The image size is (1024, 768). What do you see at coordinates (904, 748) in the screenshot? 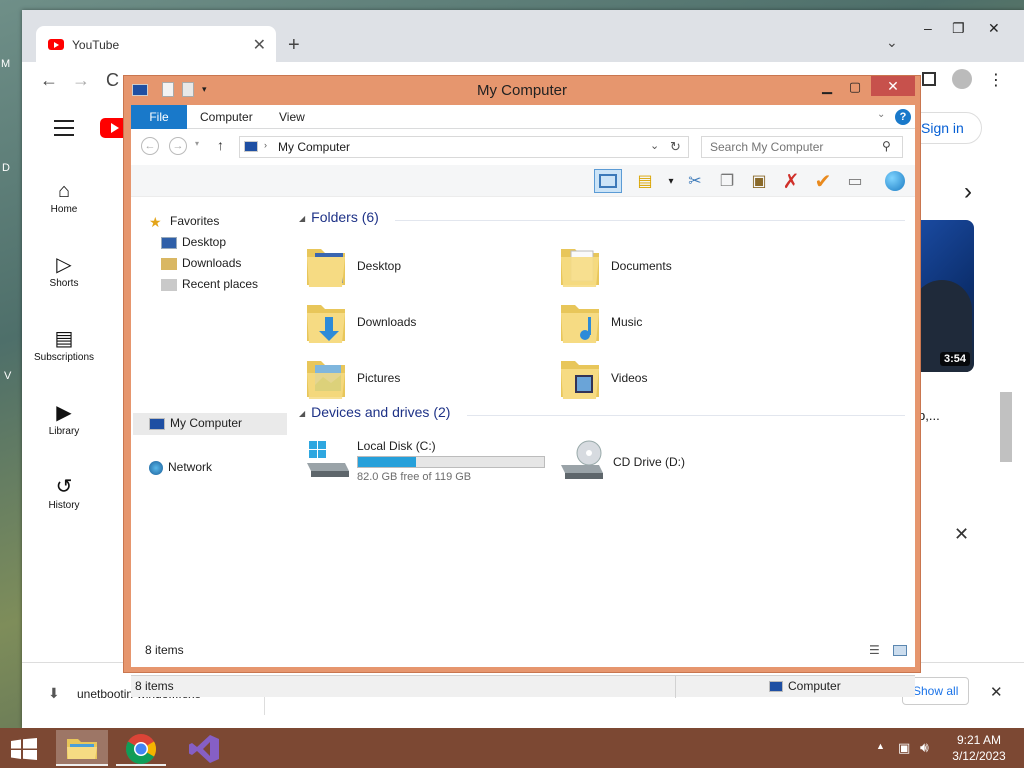
I see `network-tray-icon: ▣` at bounding box center [904, 748].